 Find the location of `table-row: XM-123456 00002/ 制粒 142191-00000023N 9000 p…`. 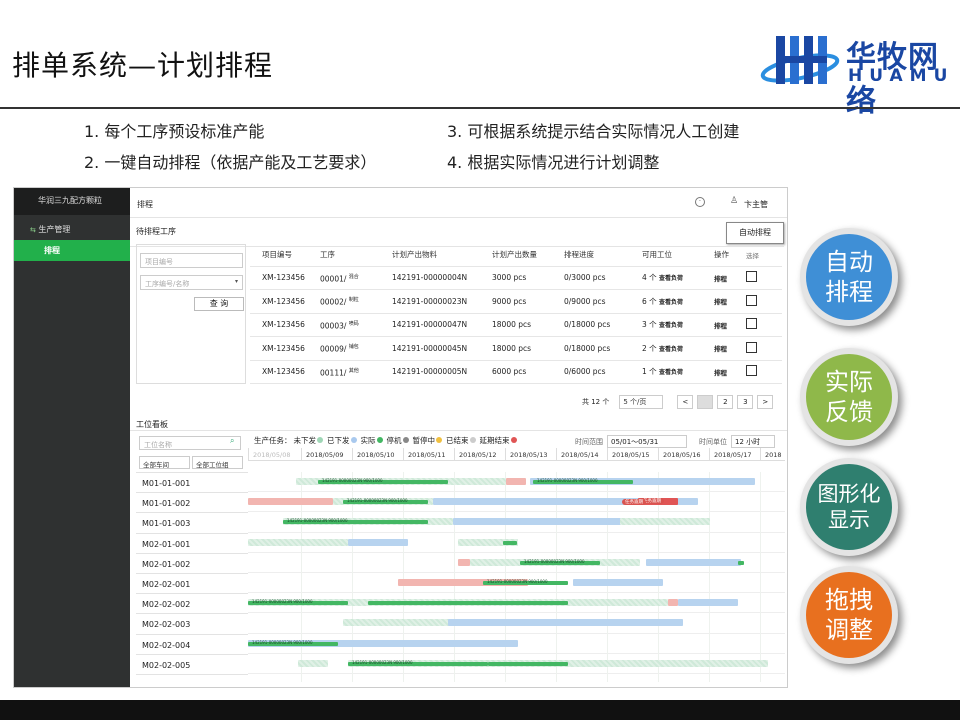

table-row: XM-123456 00002/ 制粒 142191-00000023N 9000 p… is located at coordinates (516, 301).